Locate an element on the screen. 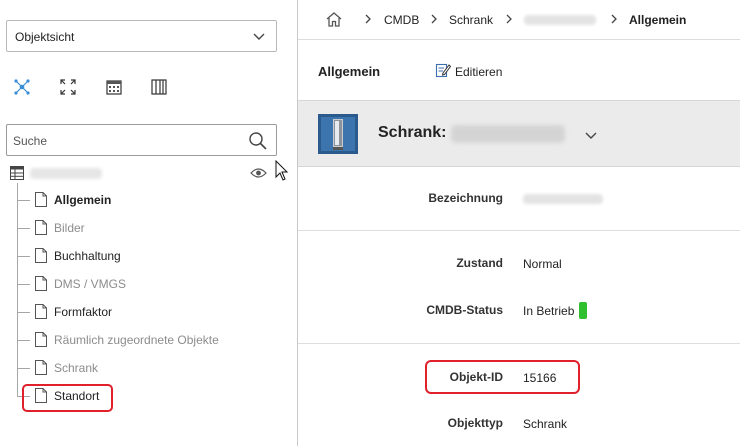 The width and height of the screenshot is (740, 446). redacted-root-name is located at coordinates (66, 173).